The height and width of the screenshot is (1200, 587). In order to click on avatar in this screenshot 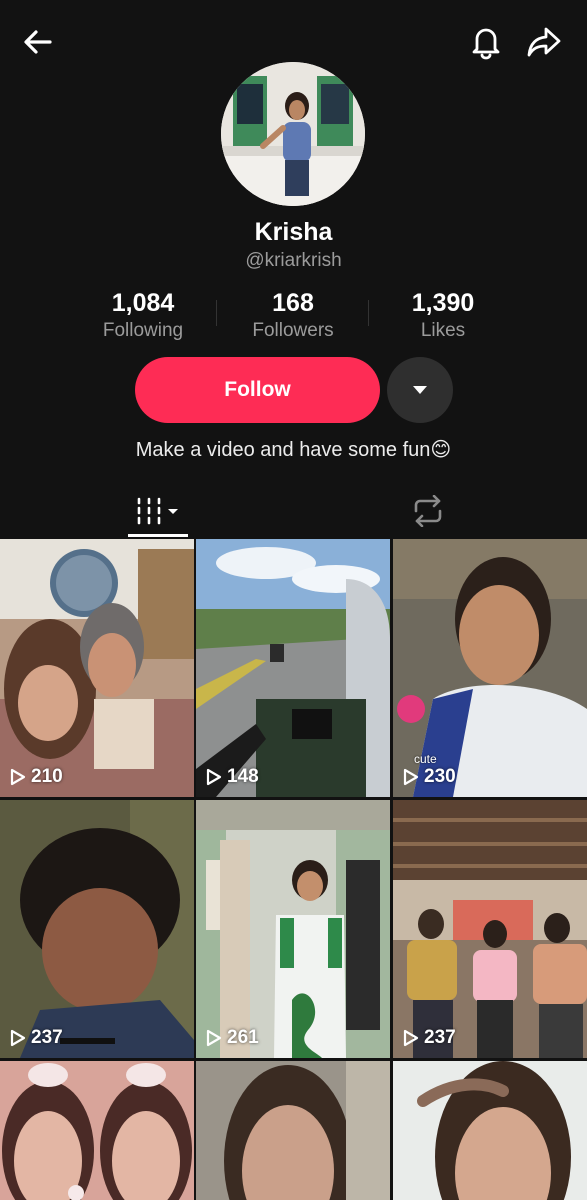, I will do `click(293, 134)`.